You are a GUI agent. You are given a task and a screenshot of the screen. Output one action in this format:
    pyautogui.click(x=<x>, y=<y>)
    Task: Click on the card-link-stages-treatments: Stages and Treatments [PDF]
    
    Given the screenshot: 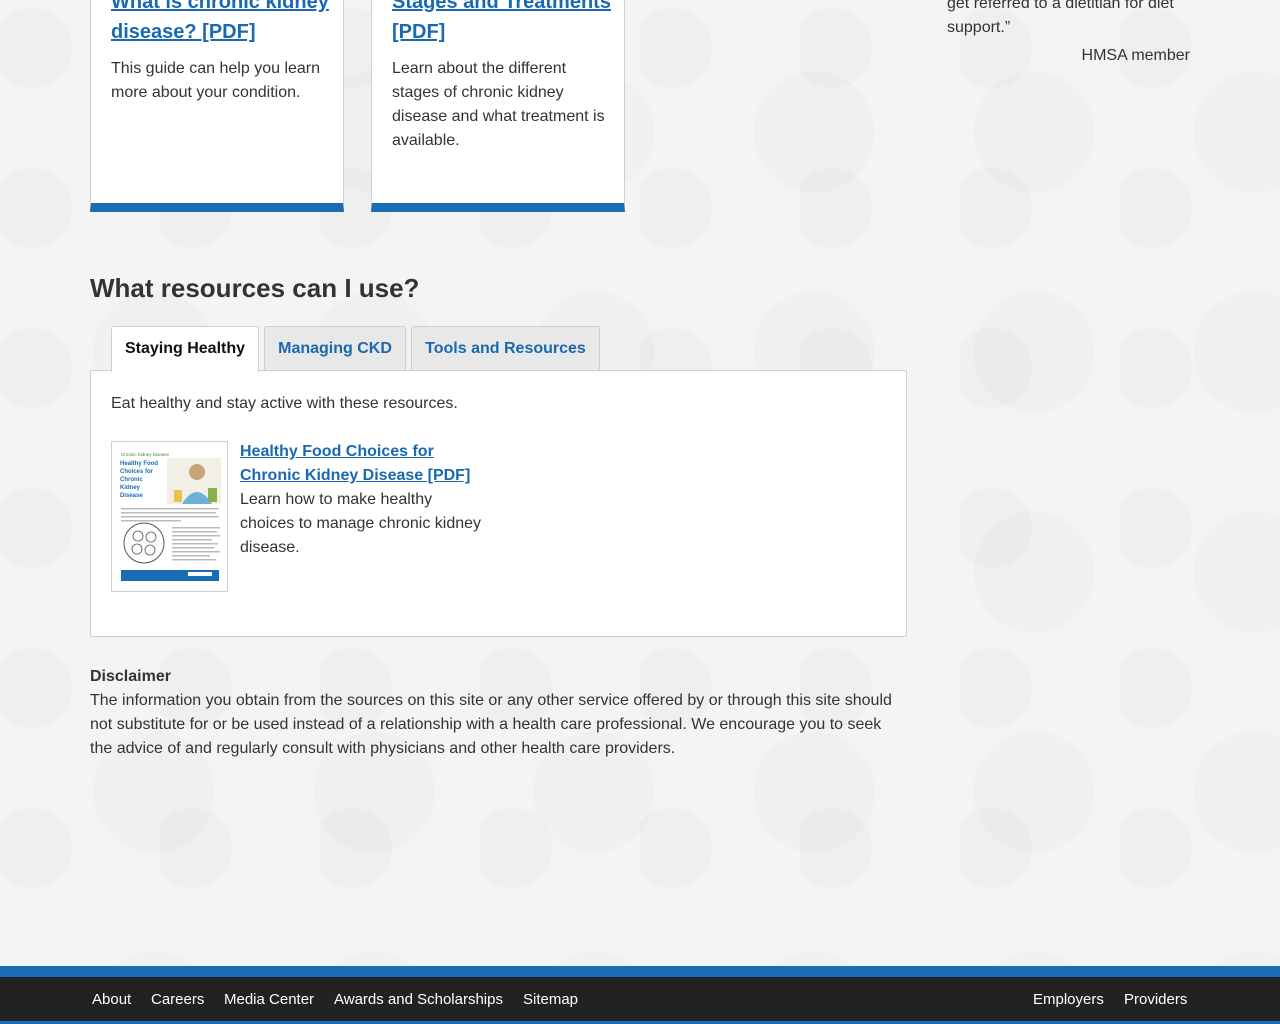 What is the action you would take?
    pyautogui.click(x=504, y=23)
    